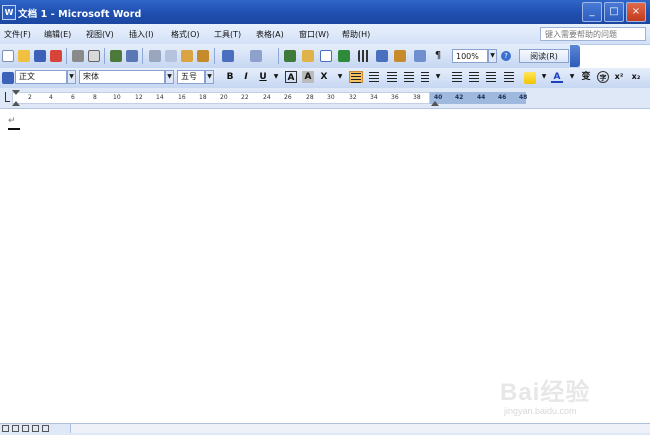  Describe the element at coordinates (263, 77) in the screenshot. I see `underline-button: U` at that location.